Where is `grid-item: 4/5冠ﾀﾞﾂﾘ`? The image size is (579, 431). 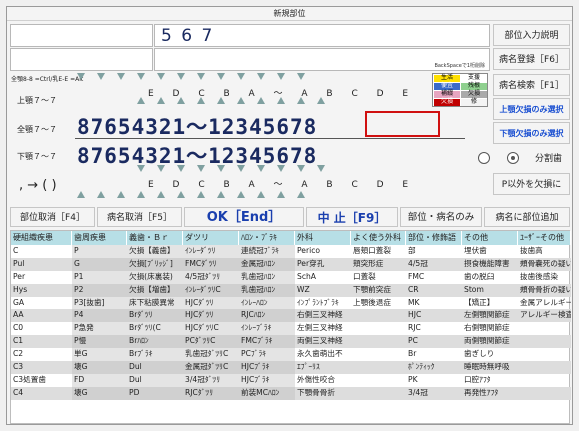
grid-item: 4/5冠ﾀﾞﾂﾘ is located at coordinates (211, 277).